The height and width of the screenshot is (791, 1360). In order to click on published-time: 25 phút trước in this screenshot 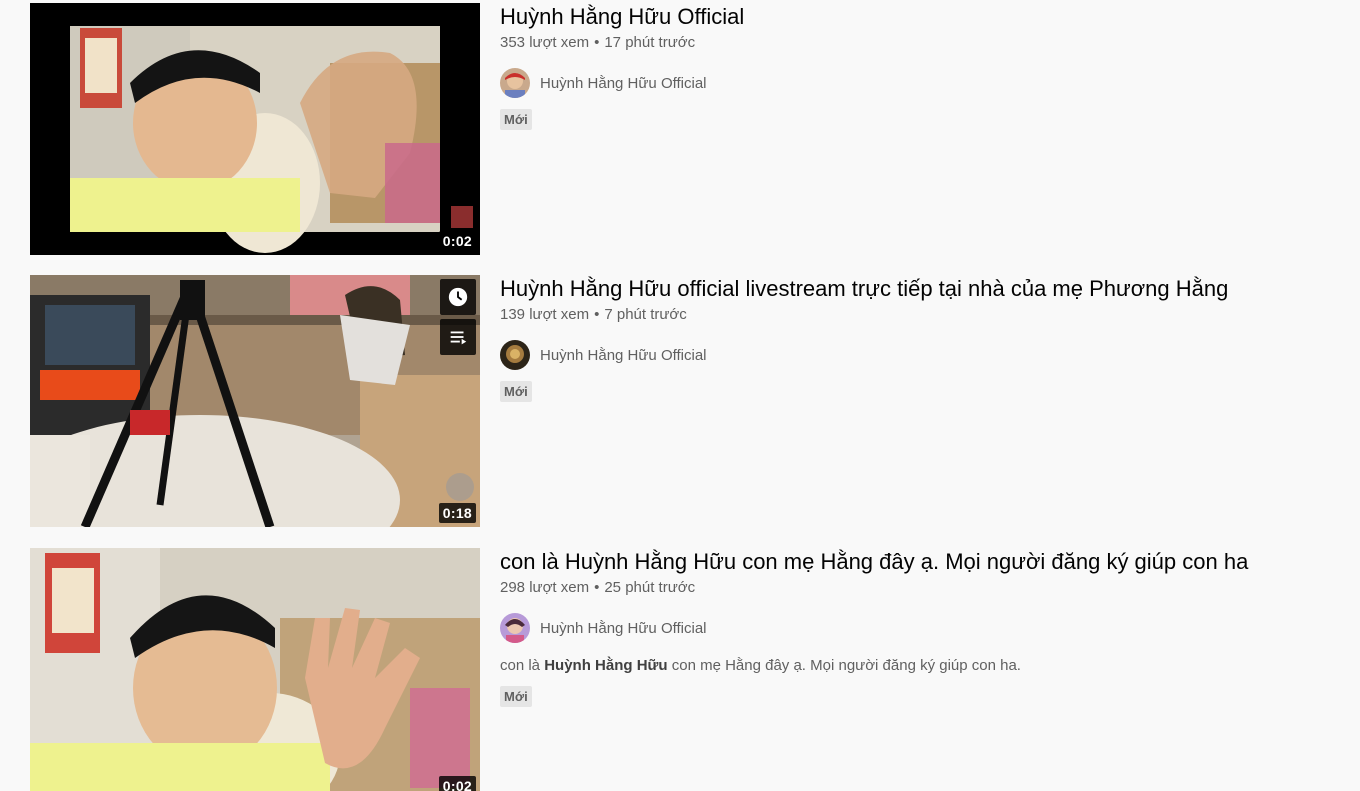, I will do `click(650, 587)`.